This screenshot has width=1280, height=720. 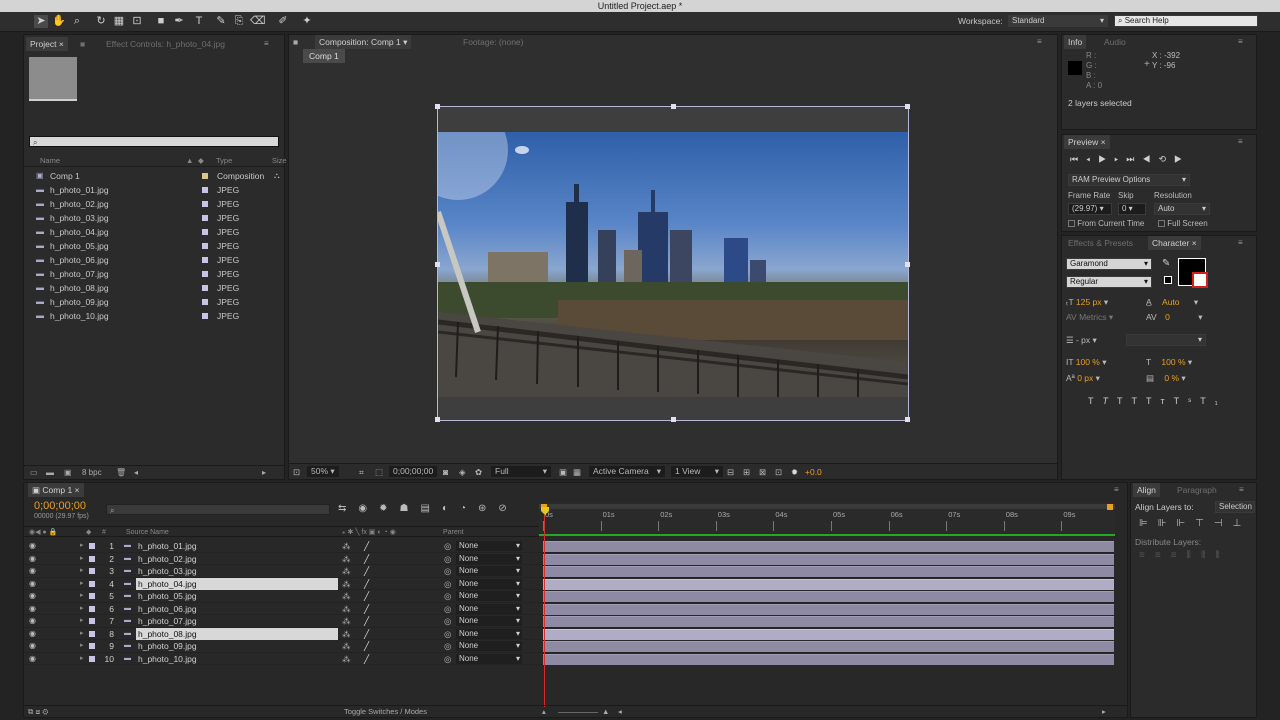 What do you see at coordinates (1110, 507) in the screenshot?
I see `navigator-end-handle` at bounding box center [1110, 507].